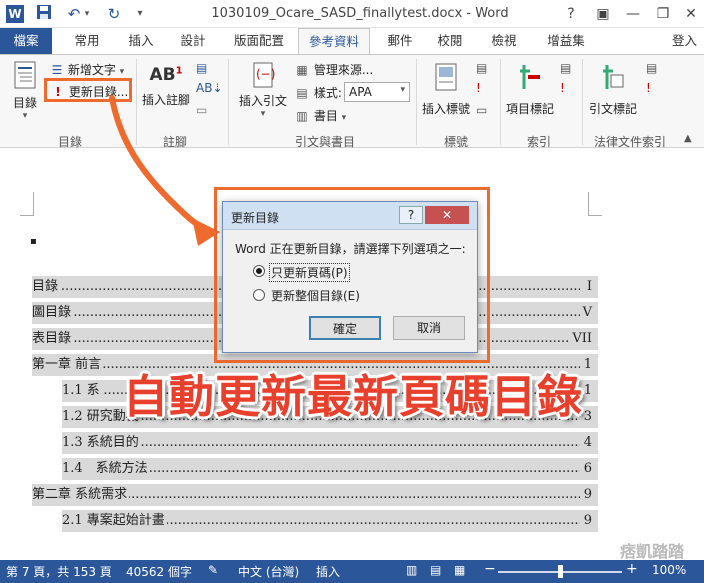  Describe the element at coordinates (588, 287) in the screenshot. I see `toc-entry-page: I` at that location.